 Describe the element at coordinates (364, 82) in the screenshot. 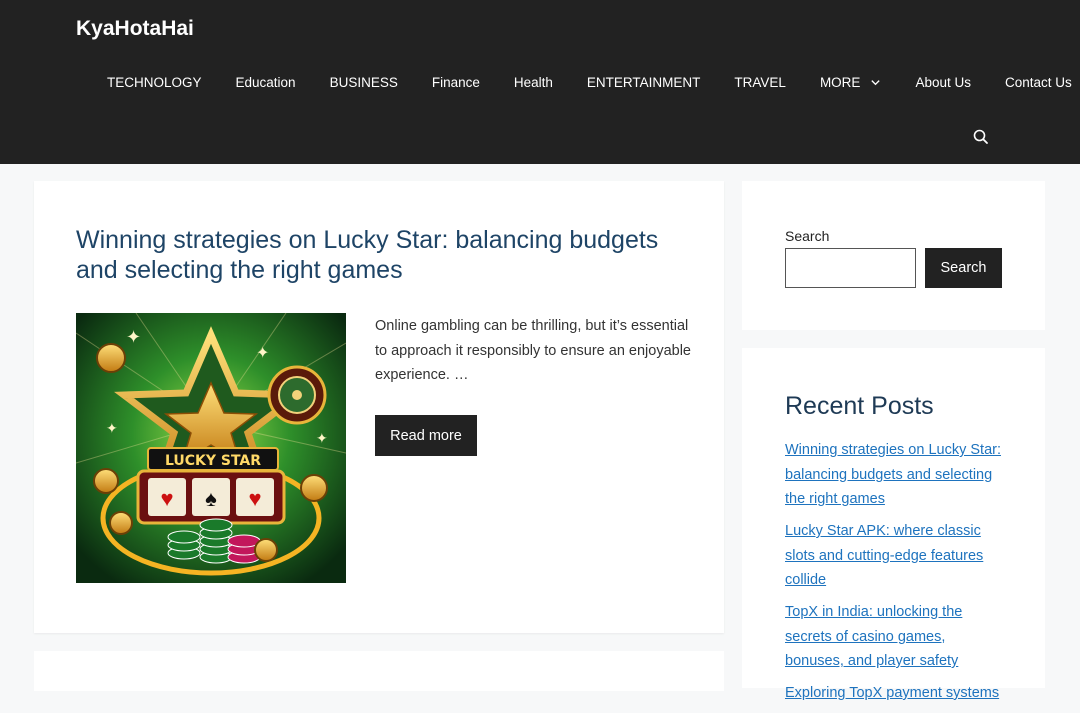

I see `nav-item-business: BUSINESS` at that location.